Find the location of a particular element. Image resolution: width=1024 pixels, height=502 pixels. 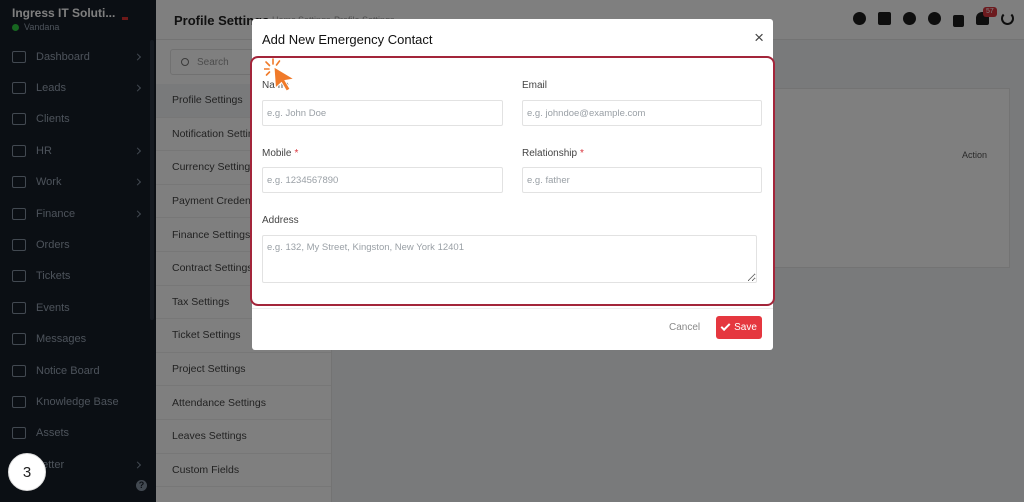

save-button: Save is located at coordinates (739, 327).